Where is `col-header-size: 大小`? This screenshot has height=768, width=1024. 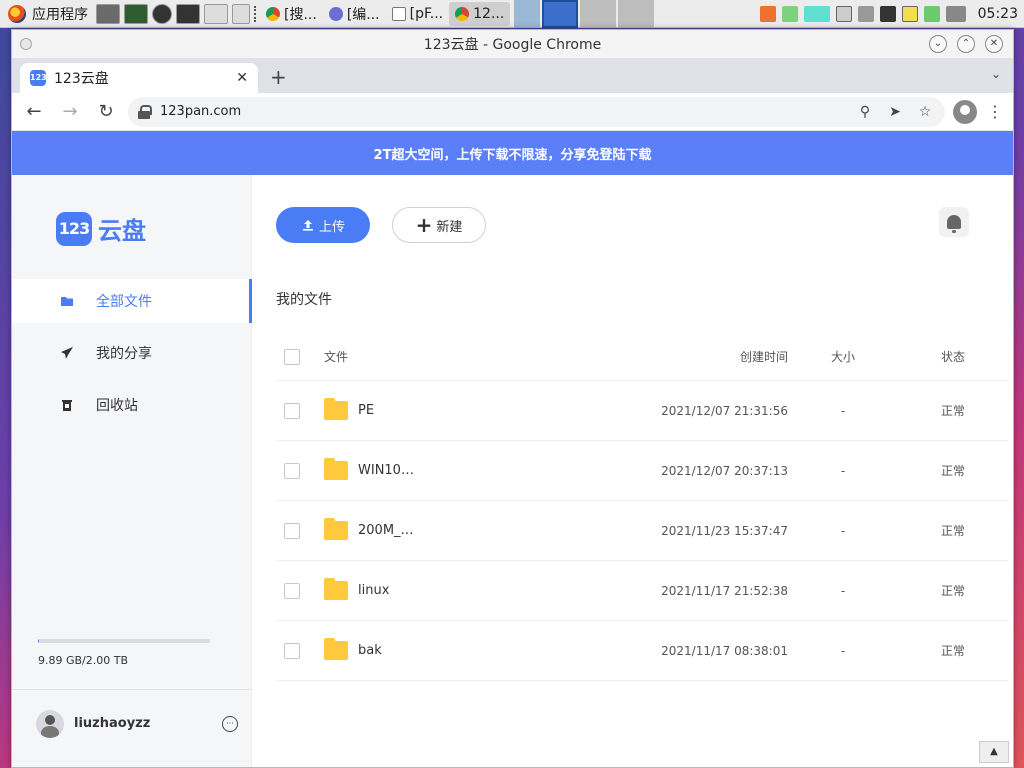 col-header-size: 大小 is located at coordinates (843, 356).